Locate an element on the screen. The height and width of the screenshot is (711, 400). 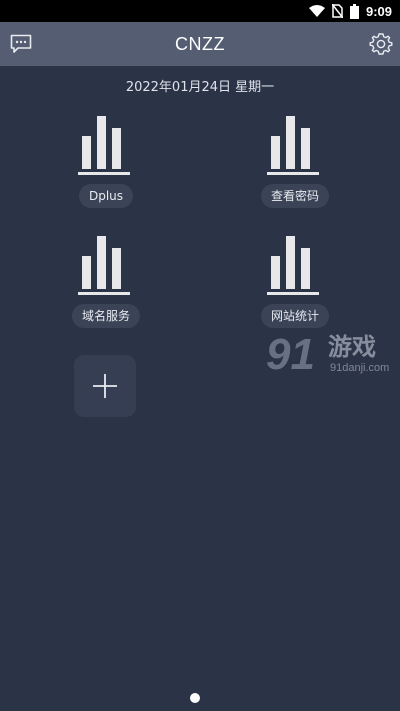
watermark-text: 游戏 is located at coordinates (352, 347).